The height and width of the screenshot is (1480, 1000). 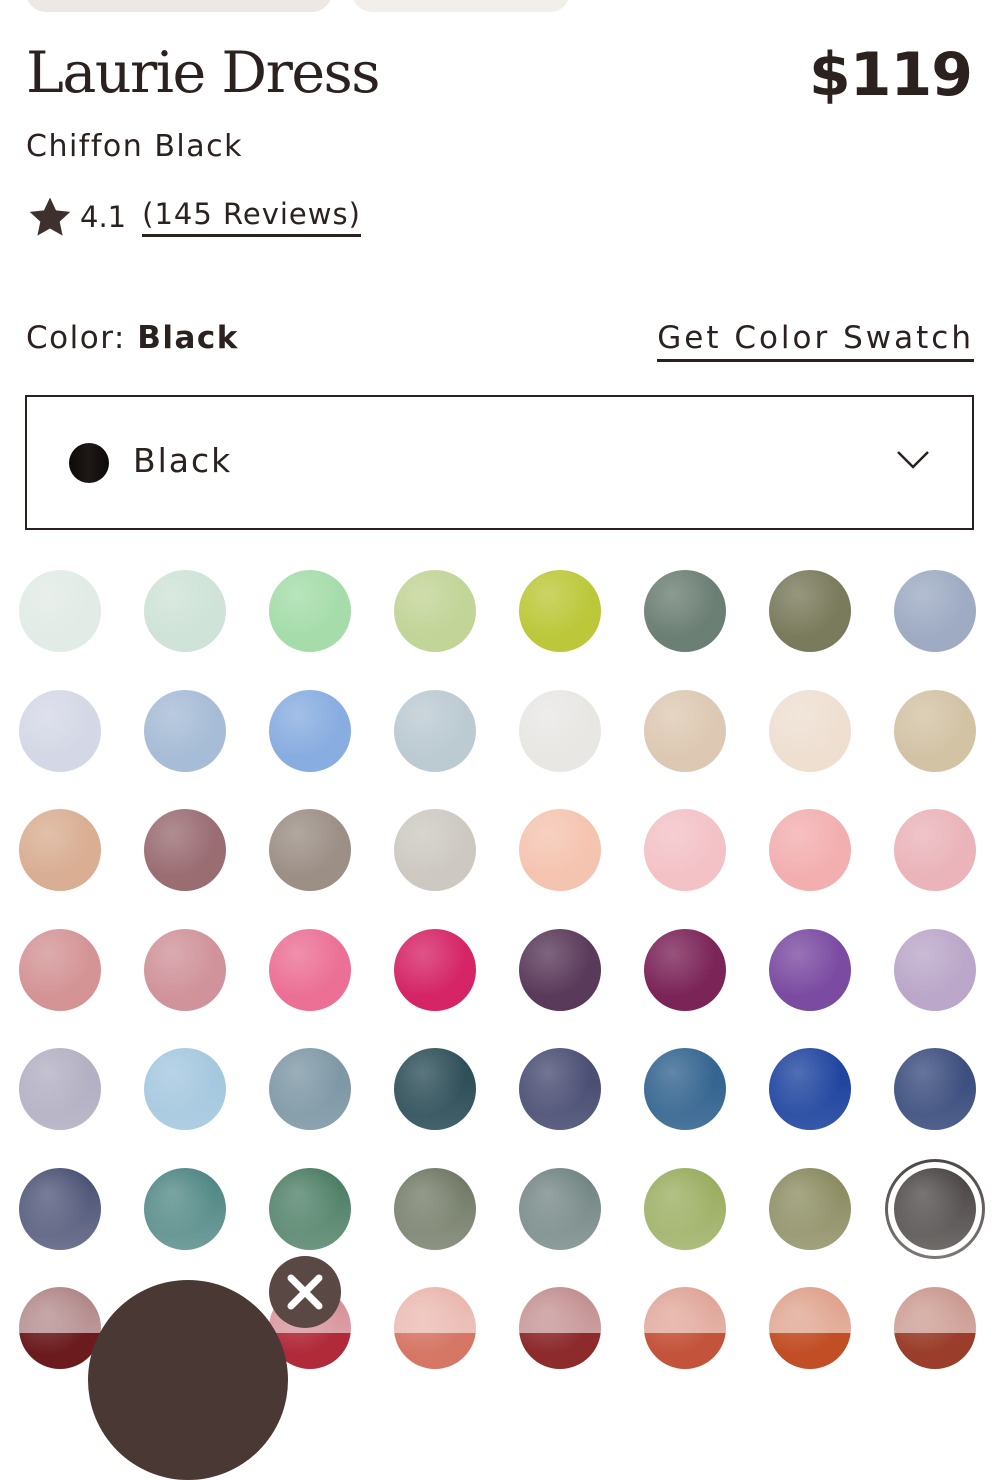 What do you see at coordinates (183, 460) in the screenshot?
I see `color-select-value: Black` at bounding box center [183, 460].